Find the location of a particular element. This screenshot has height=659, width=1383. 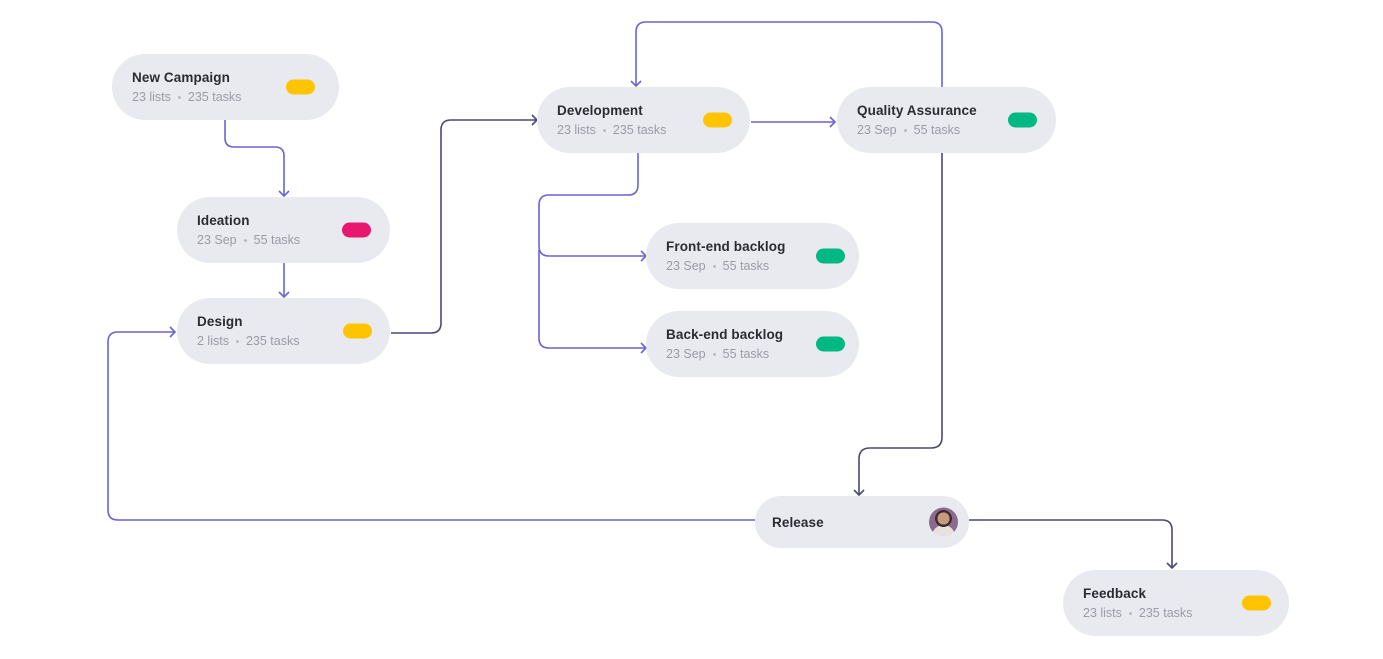

connector-design-to-development is located at coordinates (465, 224).